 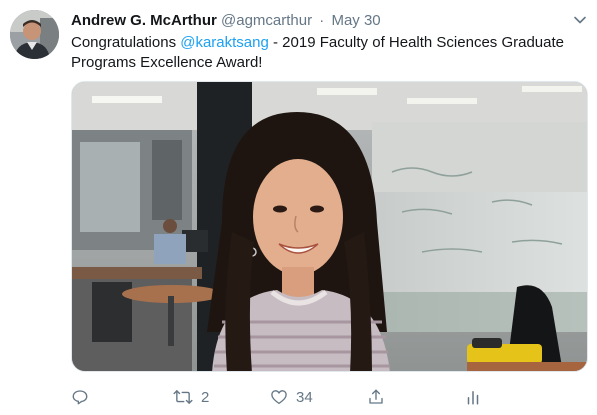 I want to click on reply-button, so click(x=84, y=397).